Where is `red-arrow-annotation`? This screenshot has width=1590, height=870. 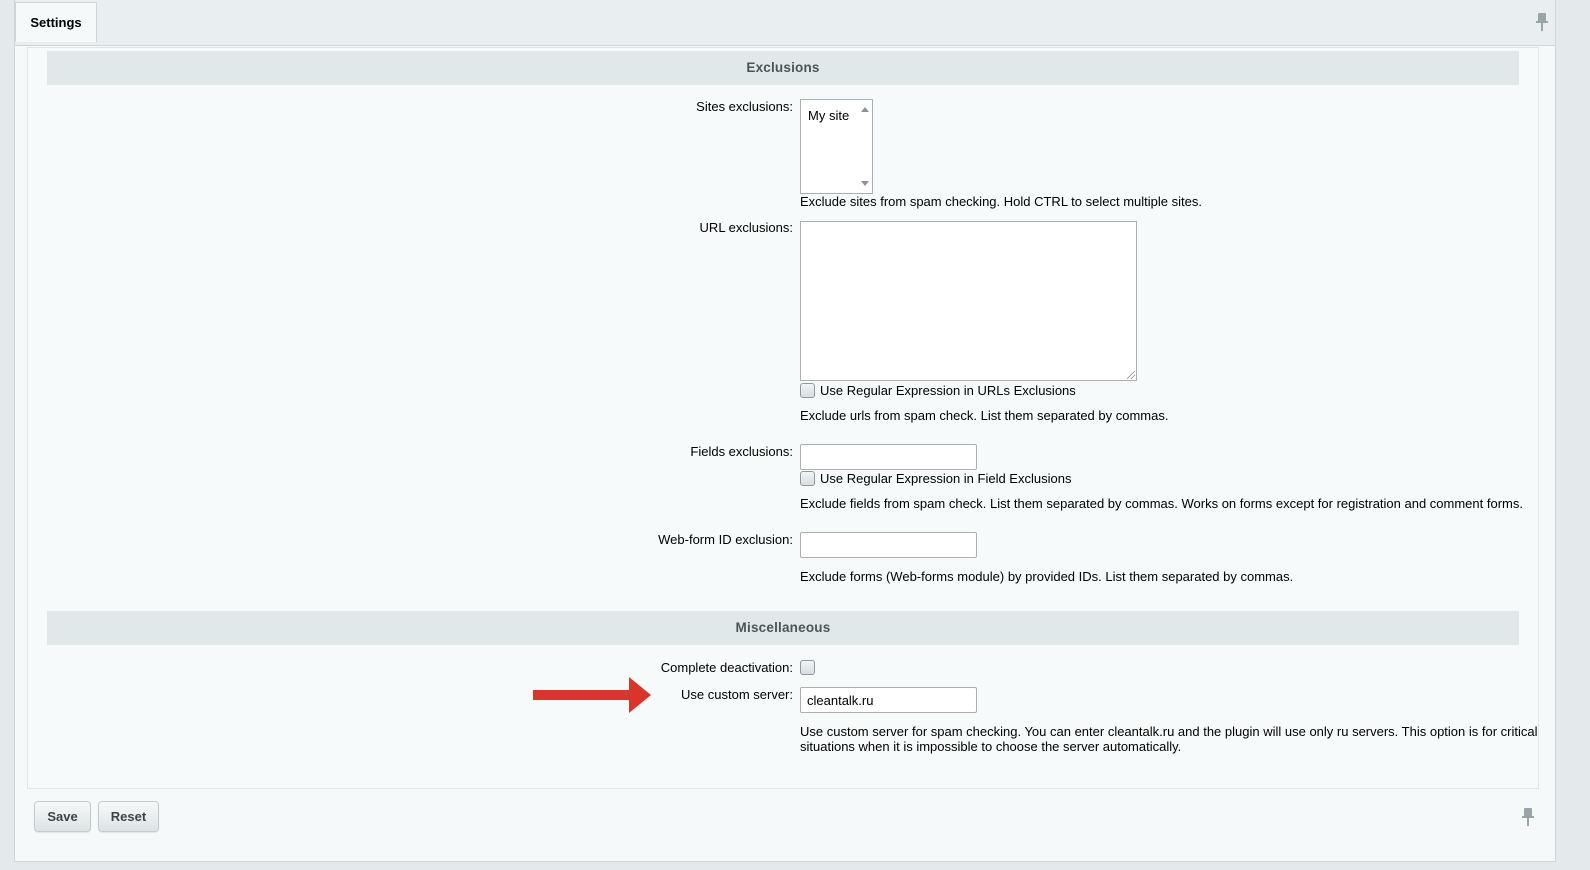
red-arrow-annotation is located at coordinates (592, 695).